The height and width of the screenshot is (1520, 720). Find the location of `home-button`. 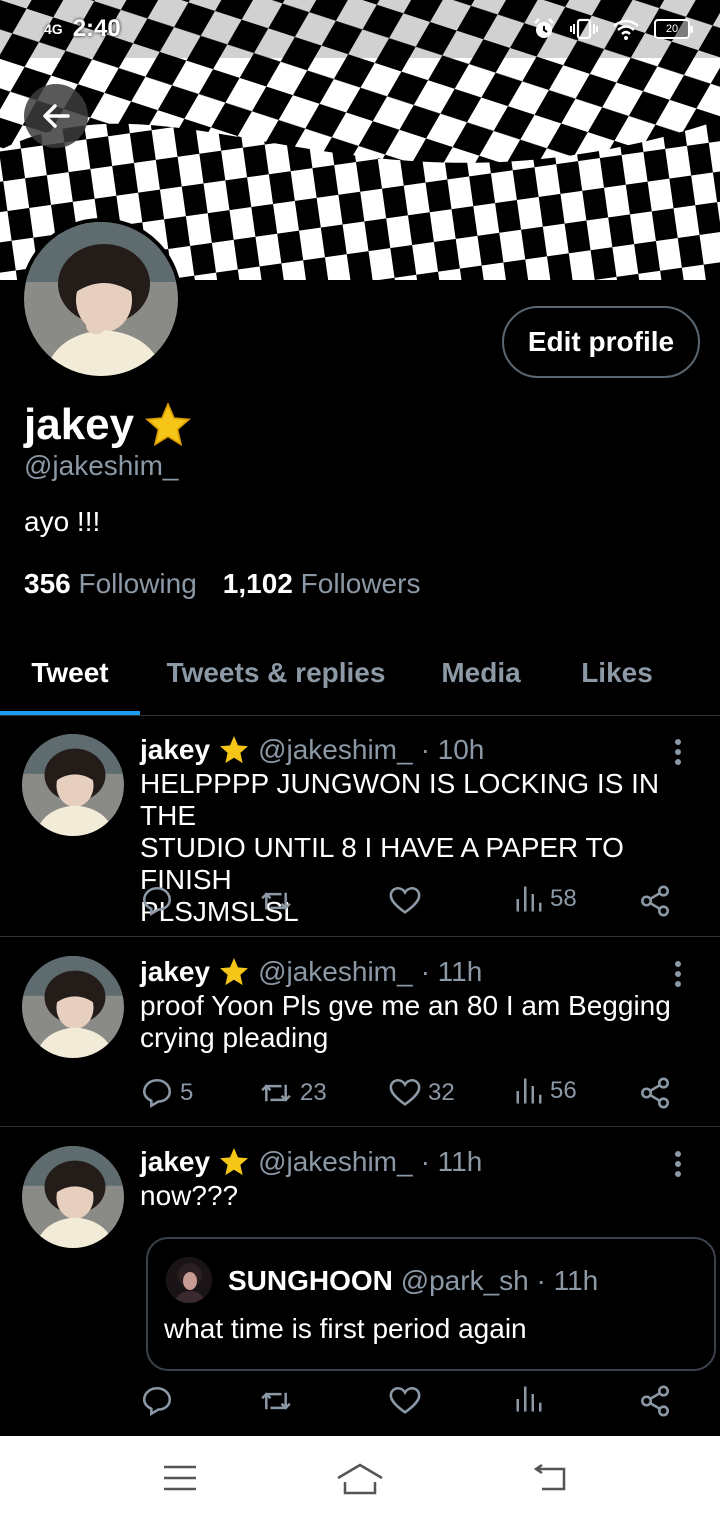

home-button is located at coordinates (360, 1478).